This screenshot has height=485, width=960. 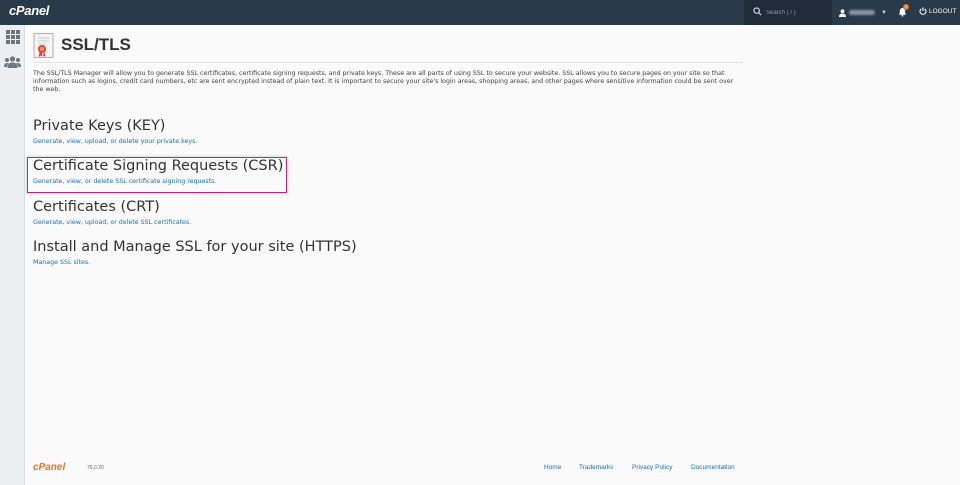 I want to click on logout-button: LOGOUT, so click(x=937, y=11).